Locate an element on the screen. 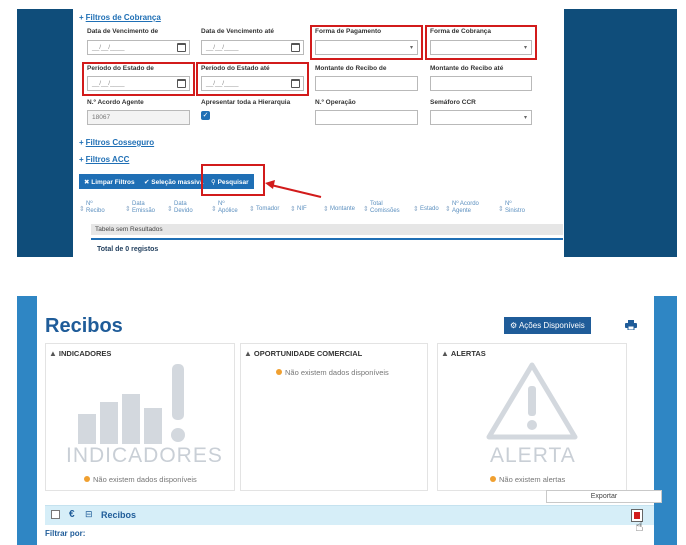 This screenshot has width=686, height=545. column-header: Data Emissão is located at coordinates (143, 208).